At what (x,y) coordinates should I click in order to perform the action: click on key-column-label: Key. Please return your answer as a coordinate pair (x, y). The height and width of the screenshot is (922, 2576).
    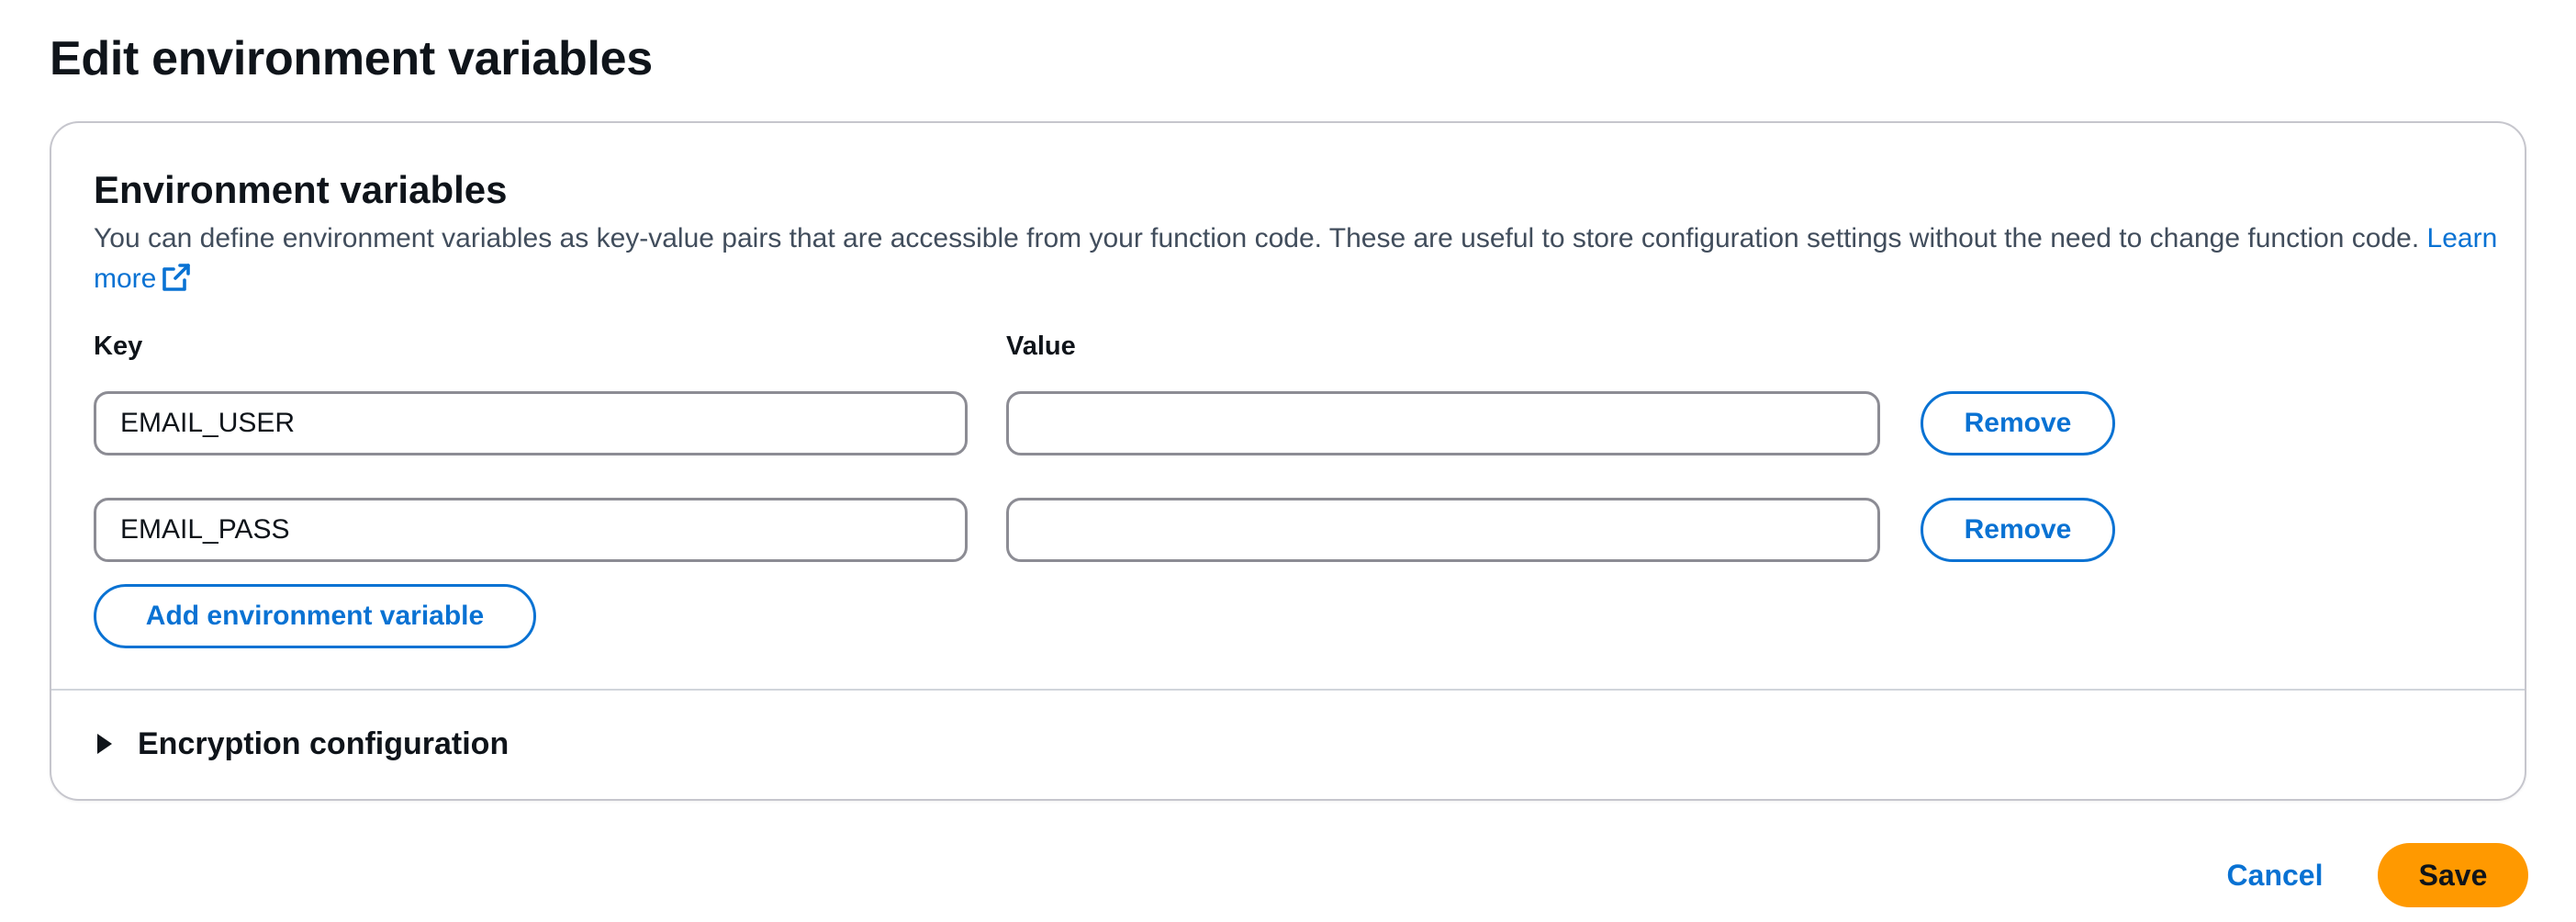
    Looking at the image, I should click on (118, 346).